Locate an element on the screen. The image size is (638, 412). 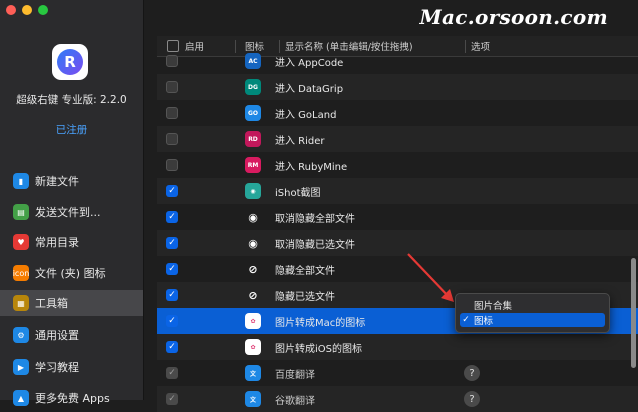
apps-icon: ▲ is located at coordinates (21, 398).